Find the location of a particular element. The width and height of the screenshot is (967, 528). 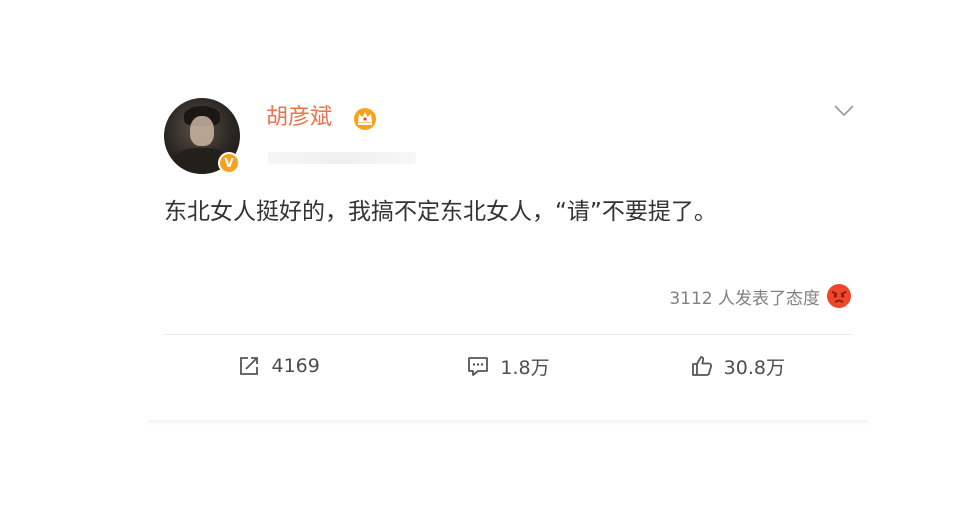

divider is located at coordinates (508, 334).